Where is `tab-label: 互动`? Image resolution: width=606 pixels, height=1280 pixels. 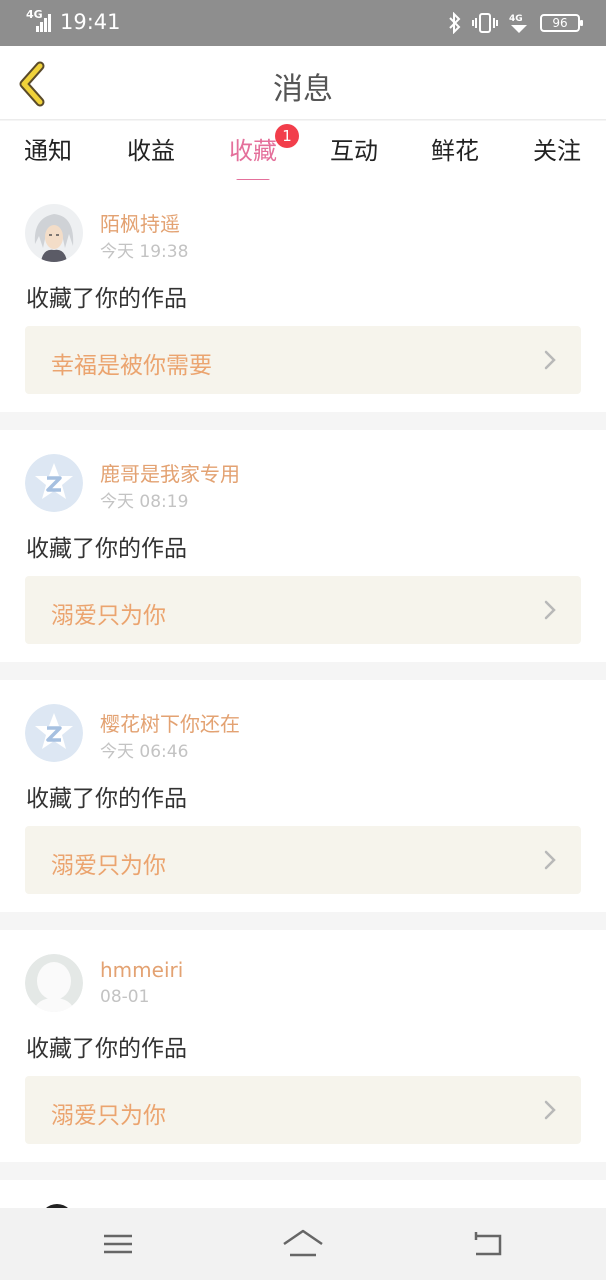 tab-label: 互动 is located at coordinates (354, 151).